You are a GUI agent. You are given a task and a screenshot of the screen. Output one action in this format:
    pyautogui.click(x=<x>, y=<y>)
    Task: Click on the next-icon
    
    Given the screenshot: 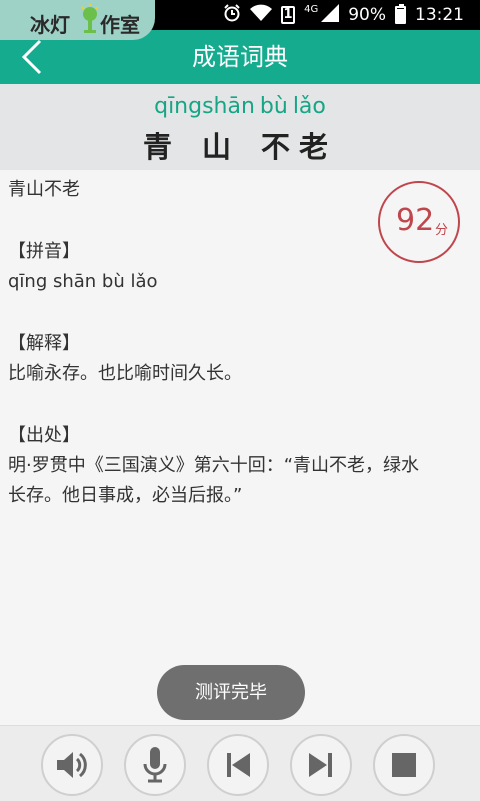 What is the action you would take?
    pyautogui.click(x=320, y=765)
    